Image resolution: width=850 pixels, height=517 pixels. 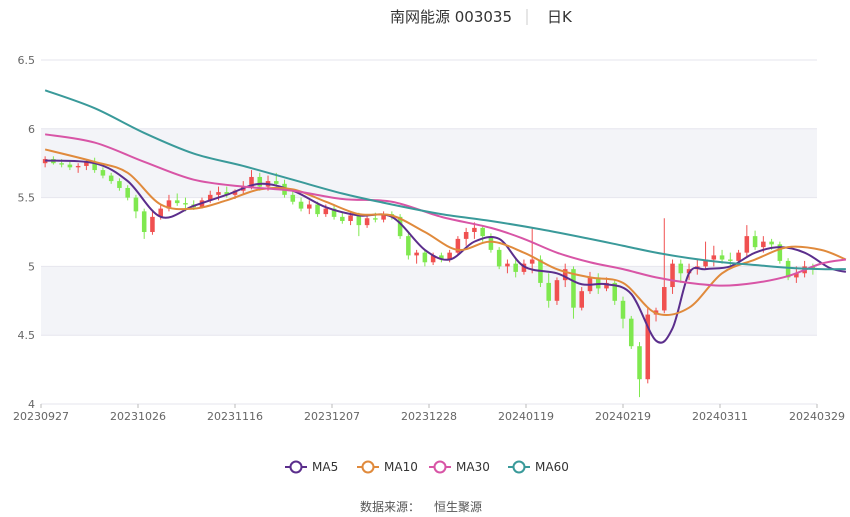 What do you see at coordinates (41, 416) in the screenshot?
I see `x-tick-label: 20230927` at bounding box center [41, 416].